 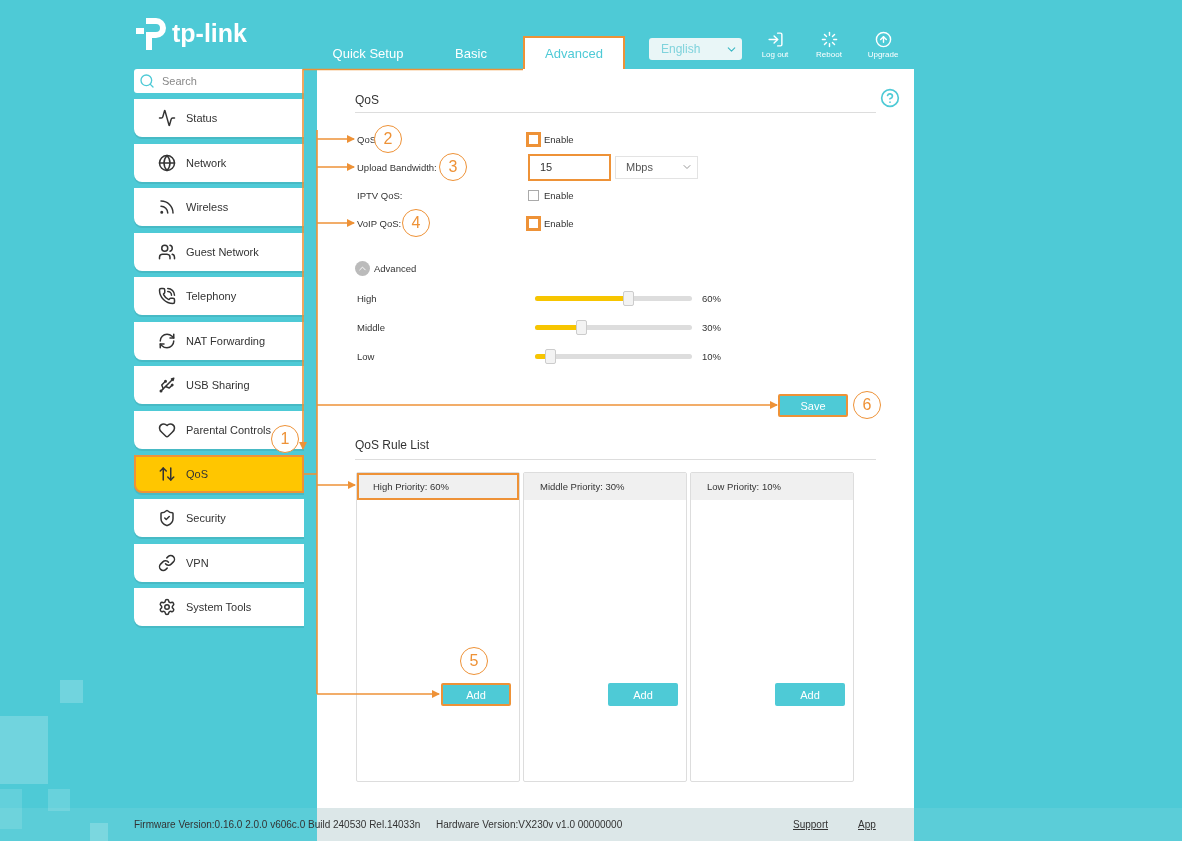 What do you see at coordinates (438, 486) in the screenshot?
I see `column-header: High Priority: 60%` at bounding box center [438, 486].